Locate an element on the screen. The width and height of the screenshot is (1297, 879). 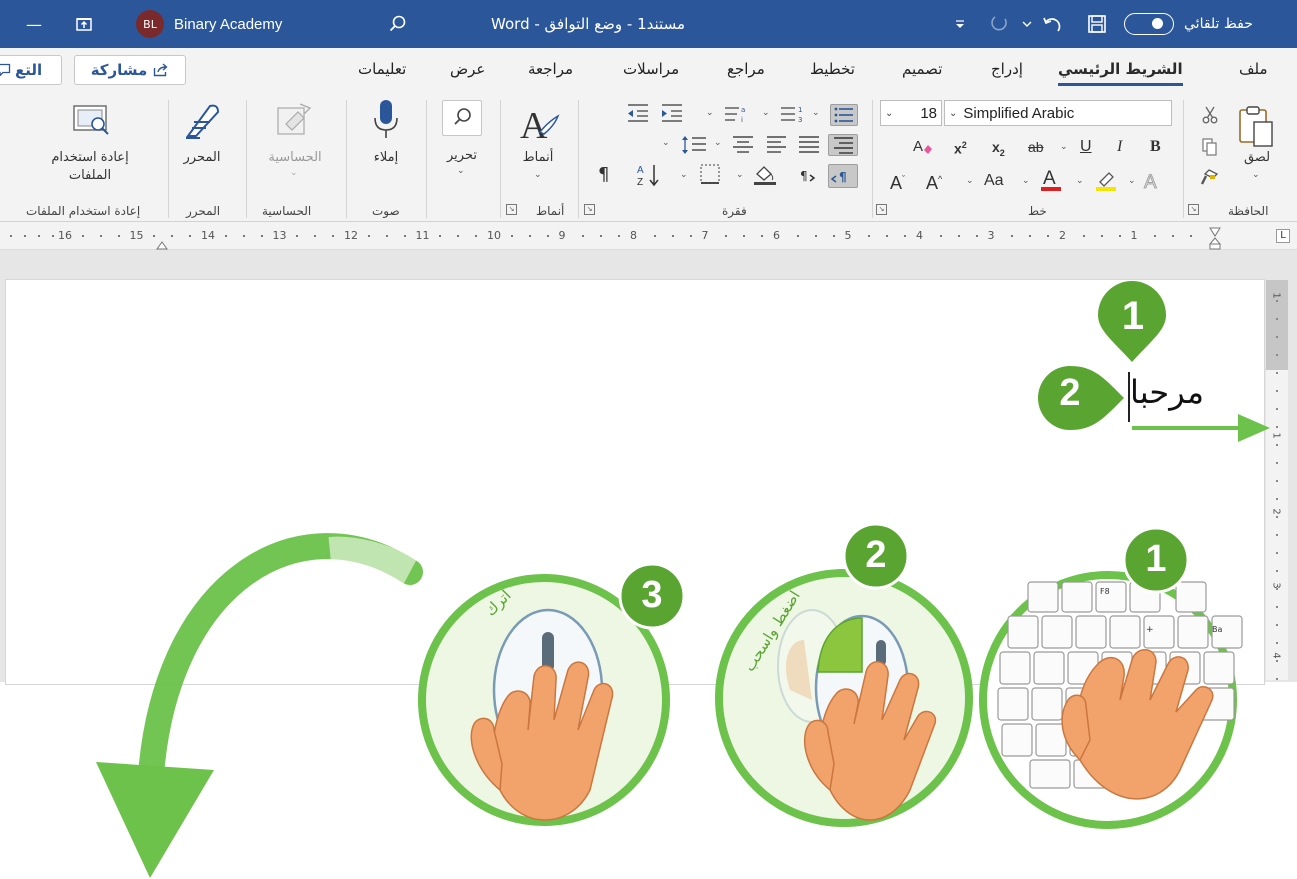
step-3-number: 3 is located at coordinates (652, 595).